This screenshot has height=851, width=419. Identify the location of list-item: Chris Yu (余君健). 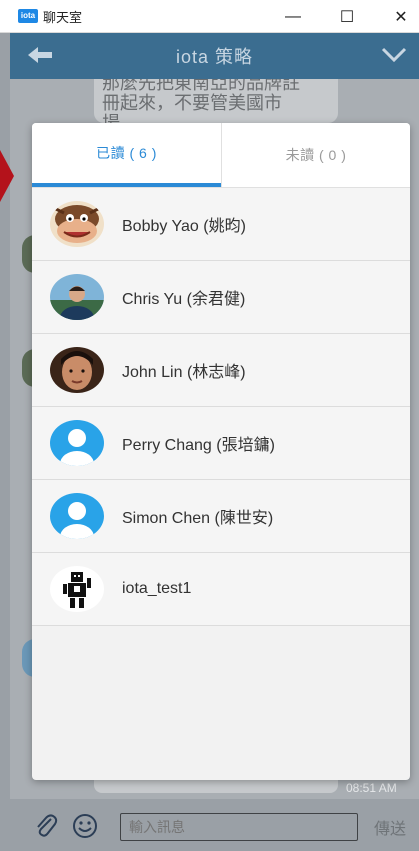
(221, 297).